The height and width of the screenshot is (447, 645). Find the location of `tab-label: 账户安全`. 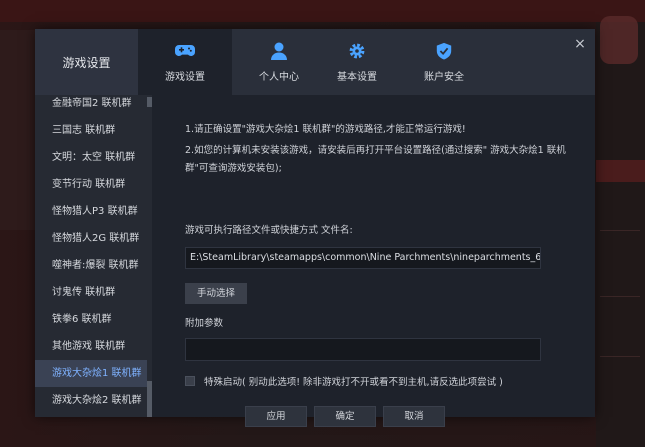

tab-label: 账户安全 is located at coordinates (444, 77).